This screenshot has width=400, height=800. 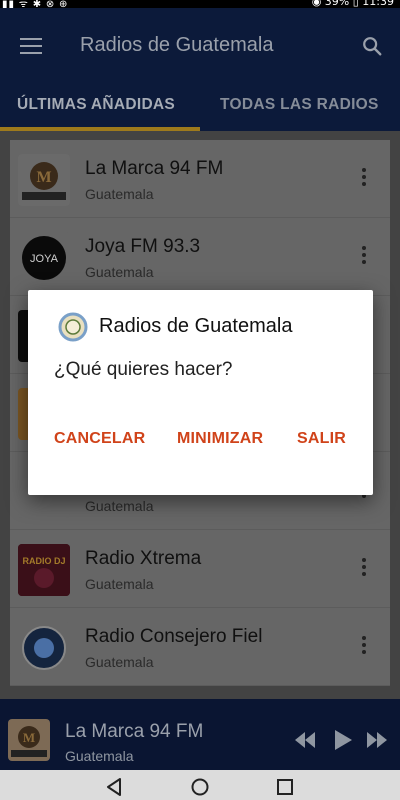 I want to click on station-logo: JOYA, so click(x=44, y=258).